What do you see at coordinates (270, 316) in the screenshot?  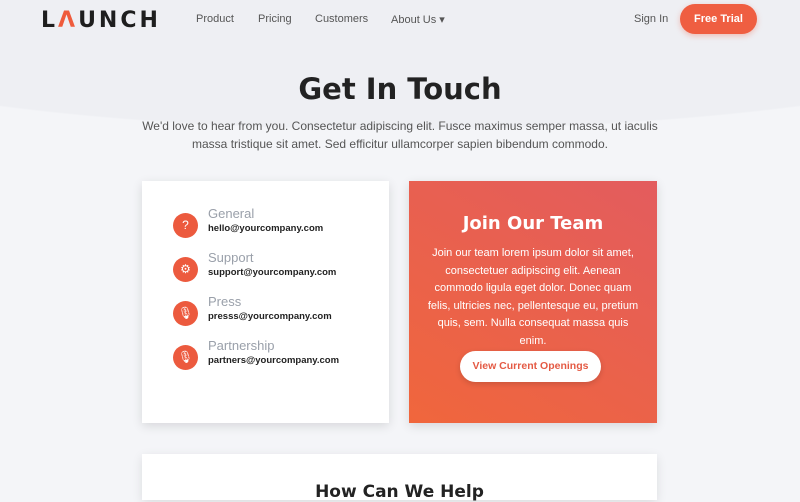 I see `contact-email: presss@yourcompany.com` at bounding box center [270, 316].